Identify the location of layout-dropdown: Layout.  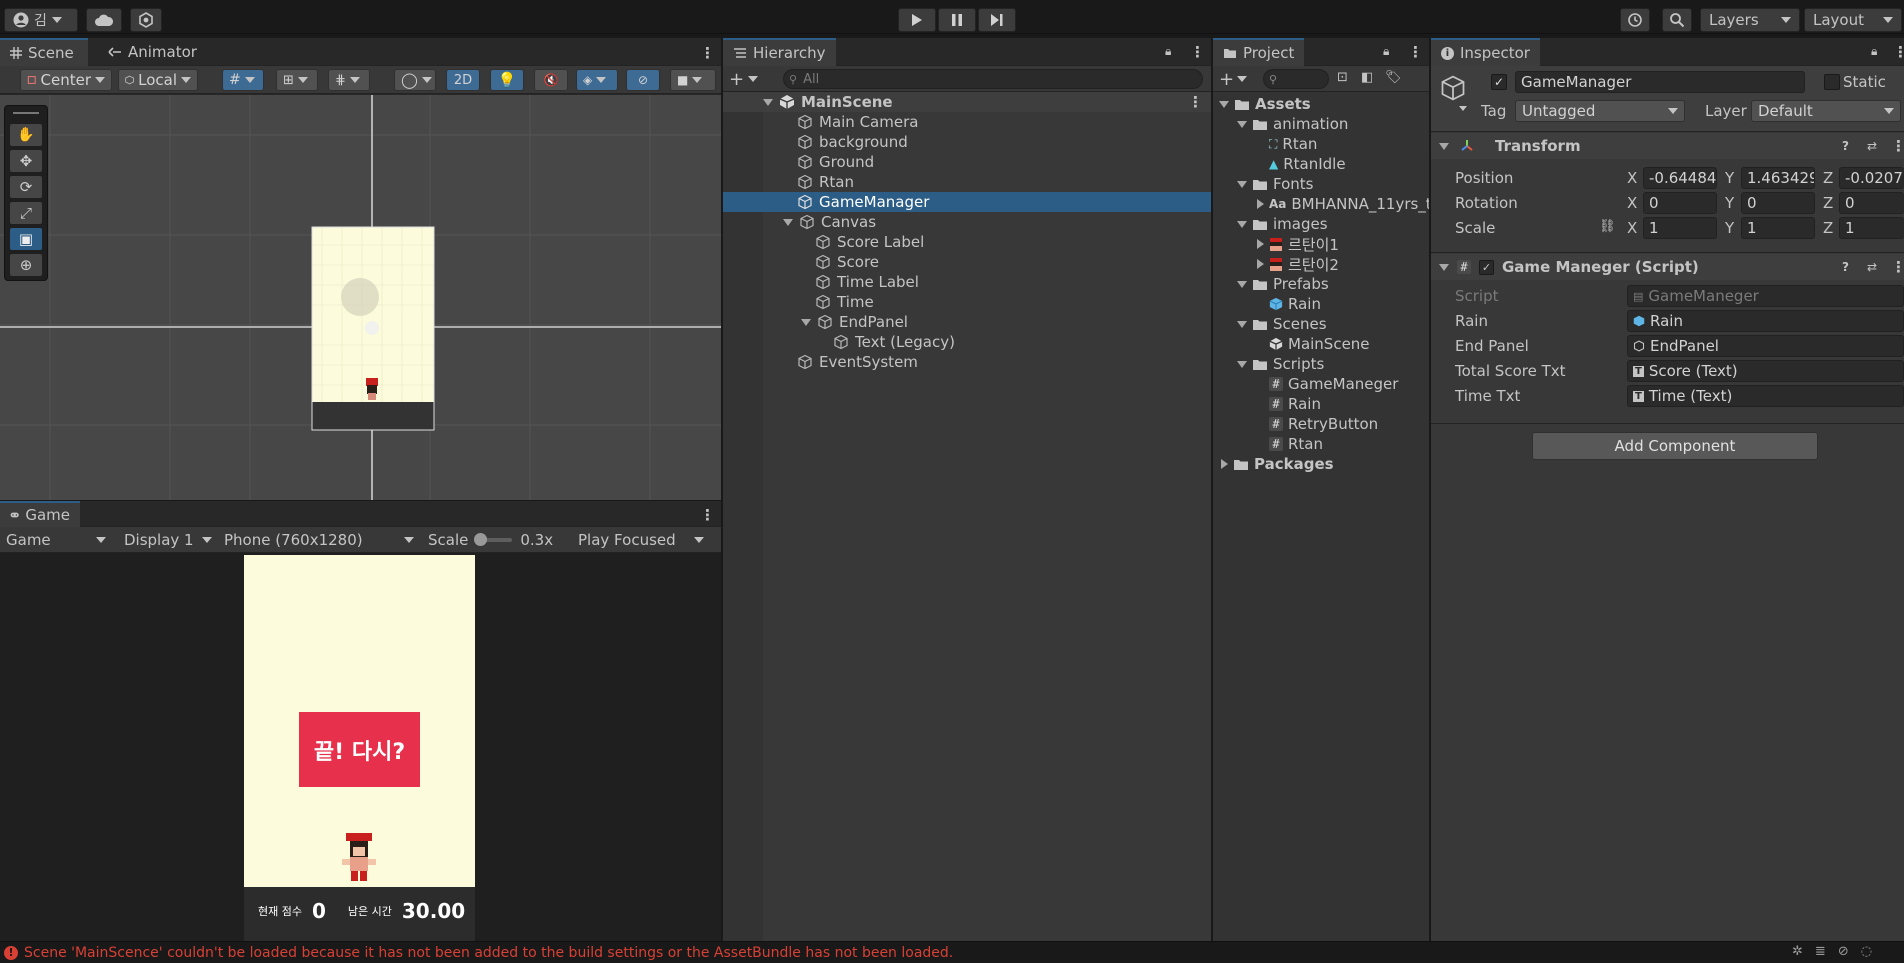
(1853, 20).